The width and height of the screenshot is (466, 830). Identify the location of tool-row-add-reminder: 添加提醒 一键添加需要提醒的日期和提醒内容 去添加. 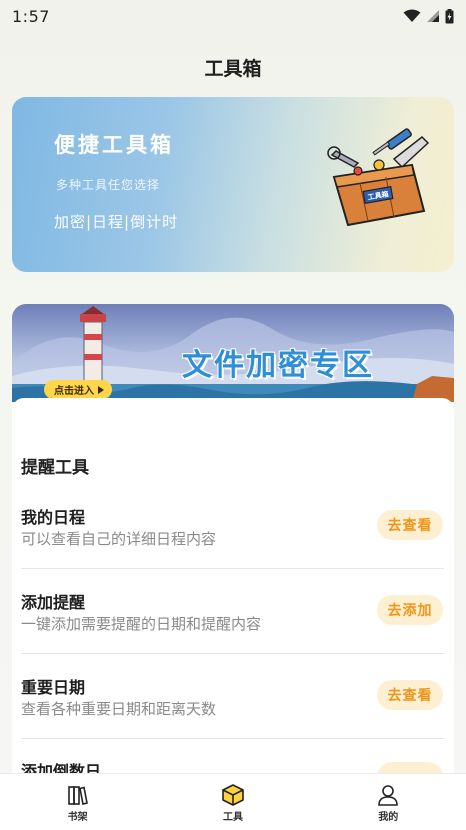
(232, 616).